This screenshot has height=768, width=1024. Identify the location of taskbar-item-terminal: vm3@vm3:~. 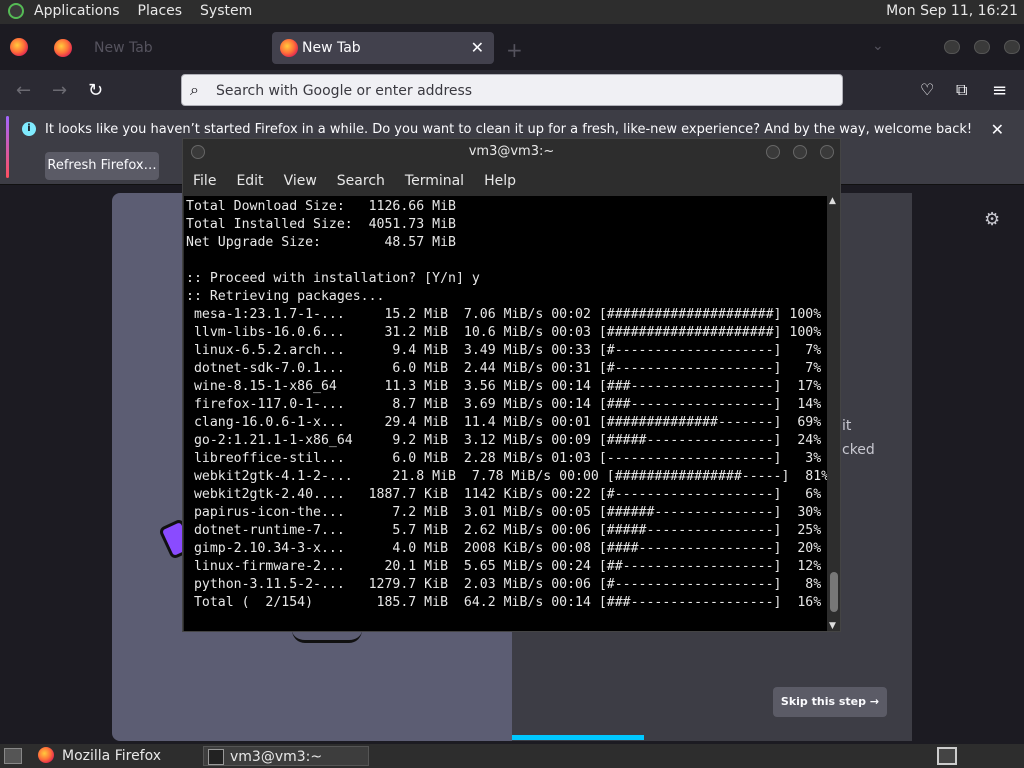
(286, 756).